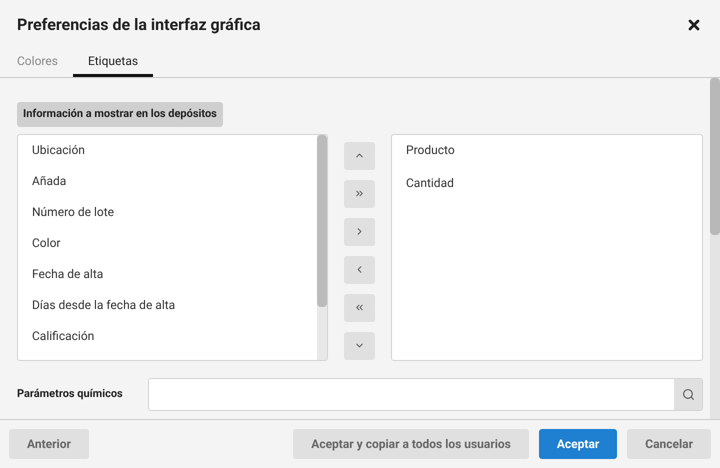 The height and width of the screenshot is (468, 720). What do you see at coordinates (49, 444) in the screenshot?
I see `footer-button: Anterior` at bounding box center [49, 444].